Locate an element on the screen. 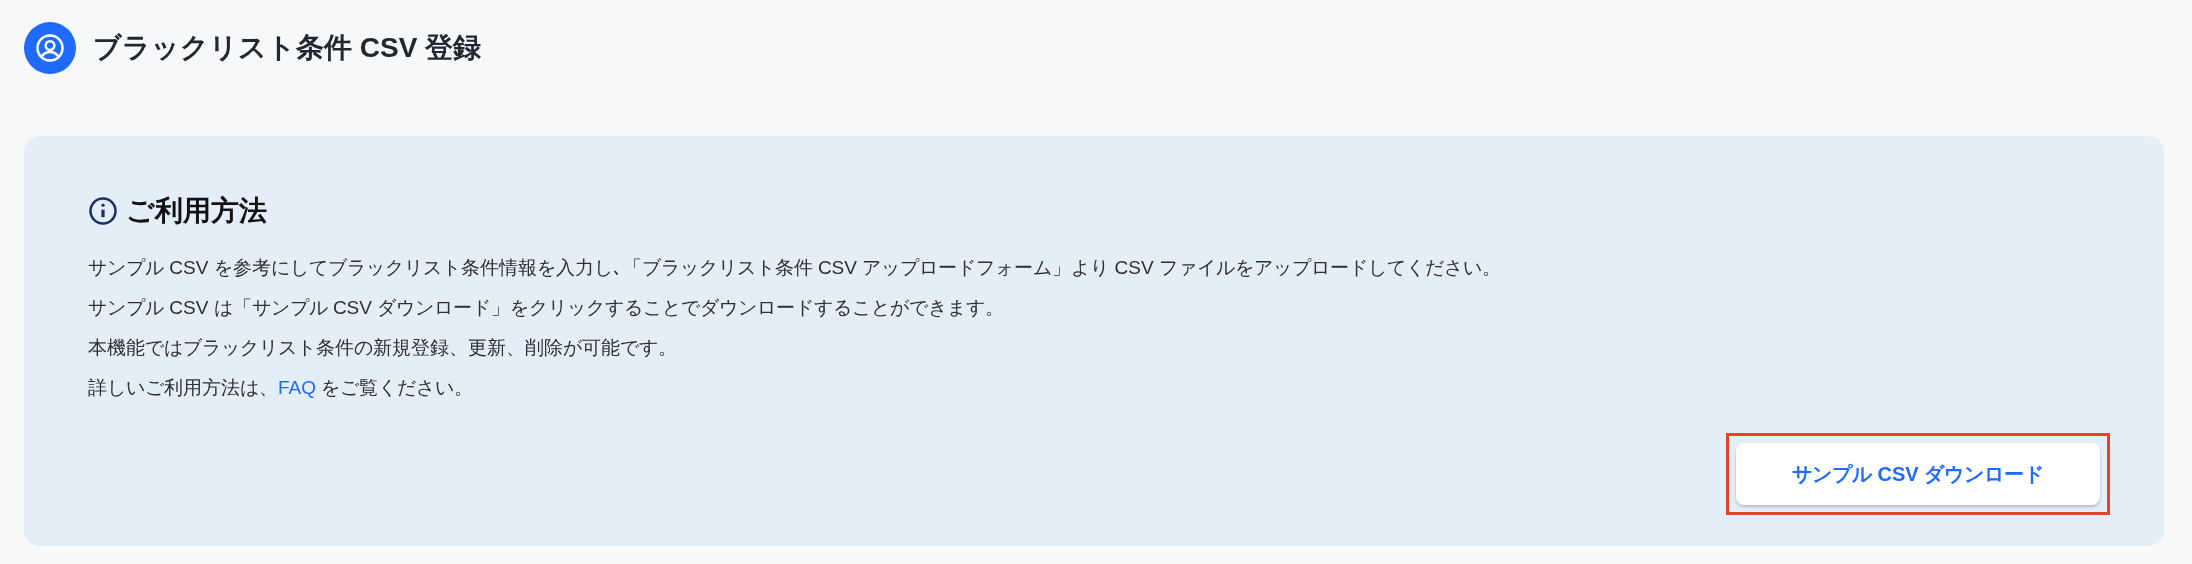  user-icon is located at coordinates (50, 48).